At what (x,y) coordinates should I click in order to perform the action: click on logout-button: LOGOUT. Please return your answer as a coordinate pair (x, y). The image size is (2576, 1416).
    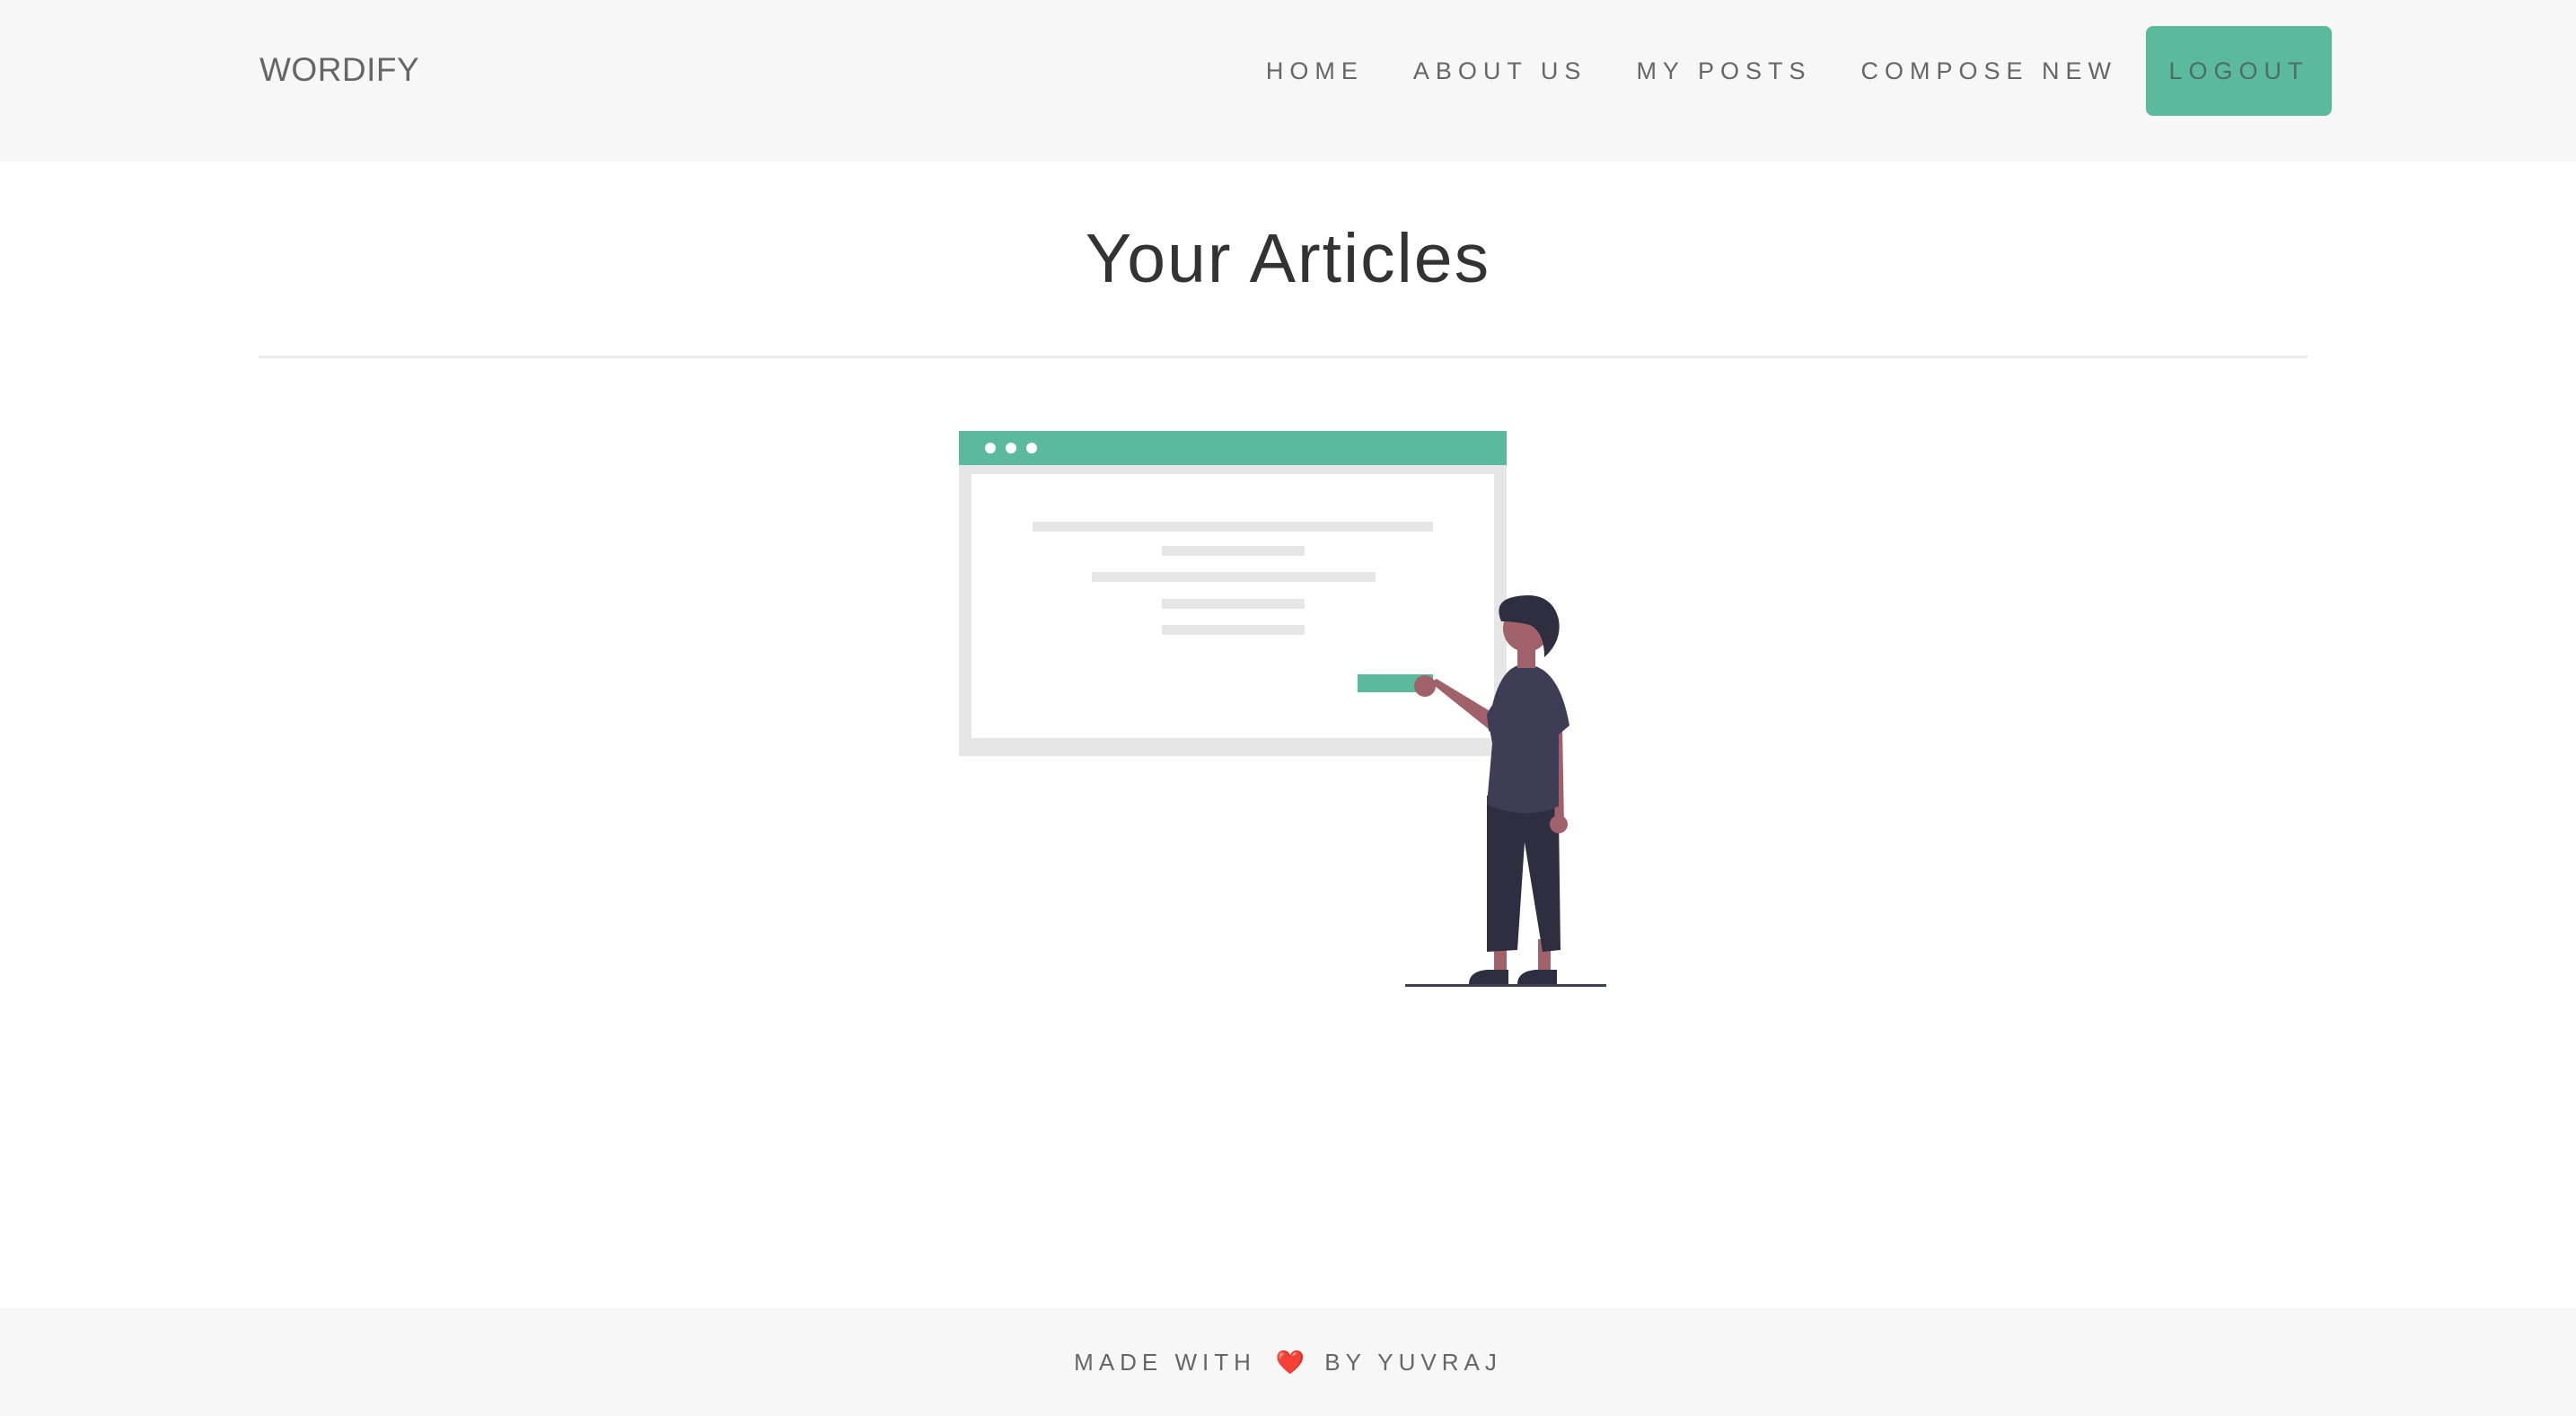
    Looking at the image, I should click on (2239, 71).